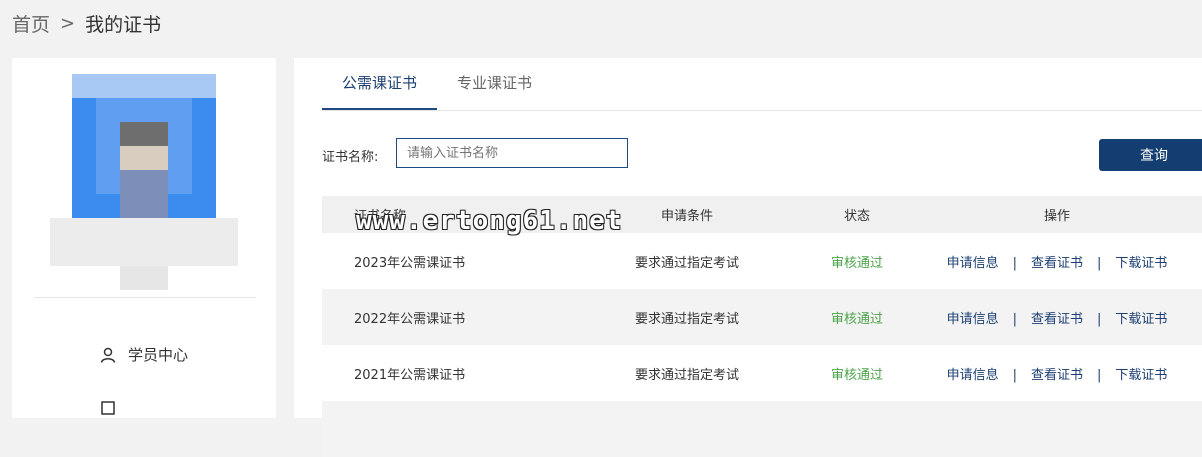  What do you see at coordinates (494, 84) in the screenshot?
I see `tab-professional-course-cert: 专业课证书` at bounding box center [494, 84].